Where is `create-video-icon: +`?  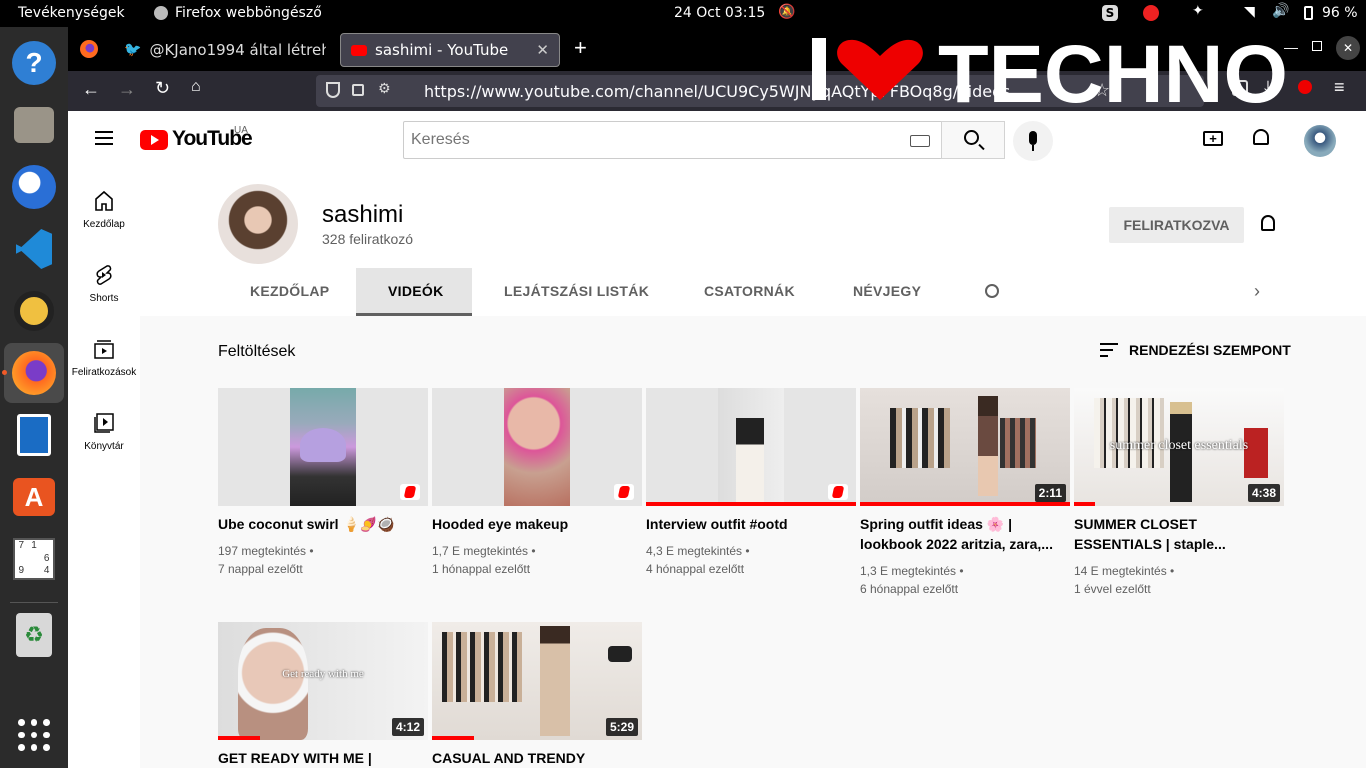
create-video-icon: + is located at coordinates (1213, 138).